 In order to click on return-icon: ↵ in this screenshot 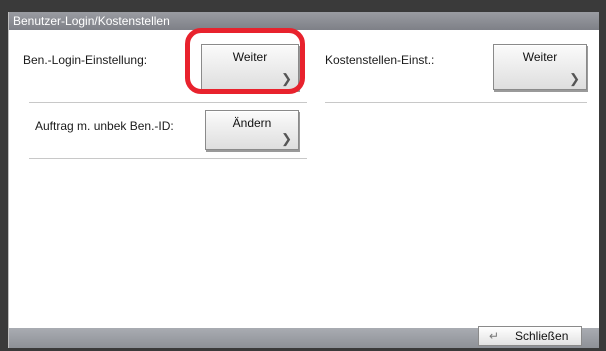, I will do `click(494, 336)`.